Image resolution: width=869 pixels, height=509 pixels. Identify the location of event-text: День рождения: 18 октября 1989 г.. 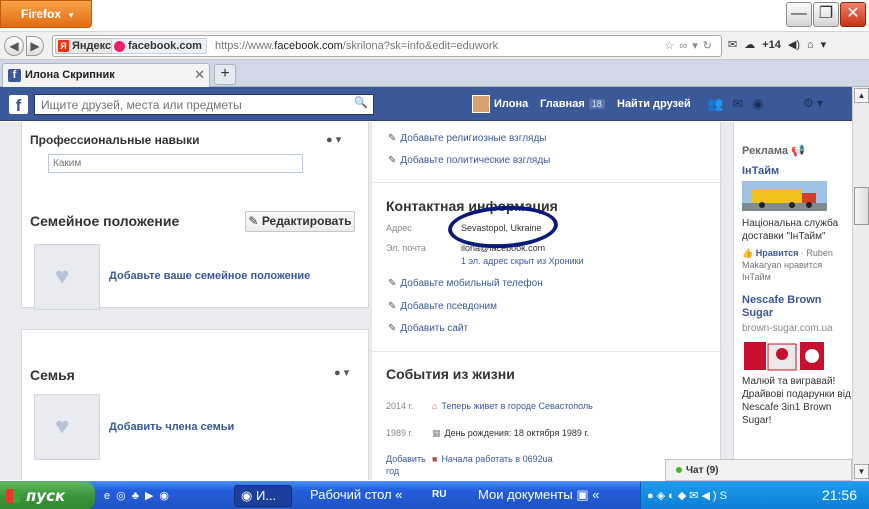
(517, 433).